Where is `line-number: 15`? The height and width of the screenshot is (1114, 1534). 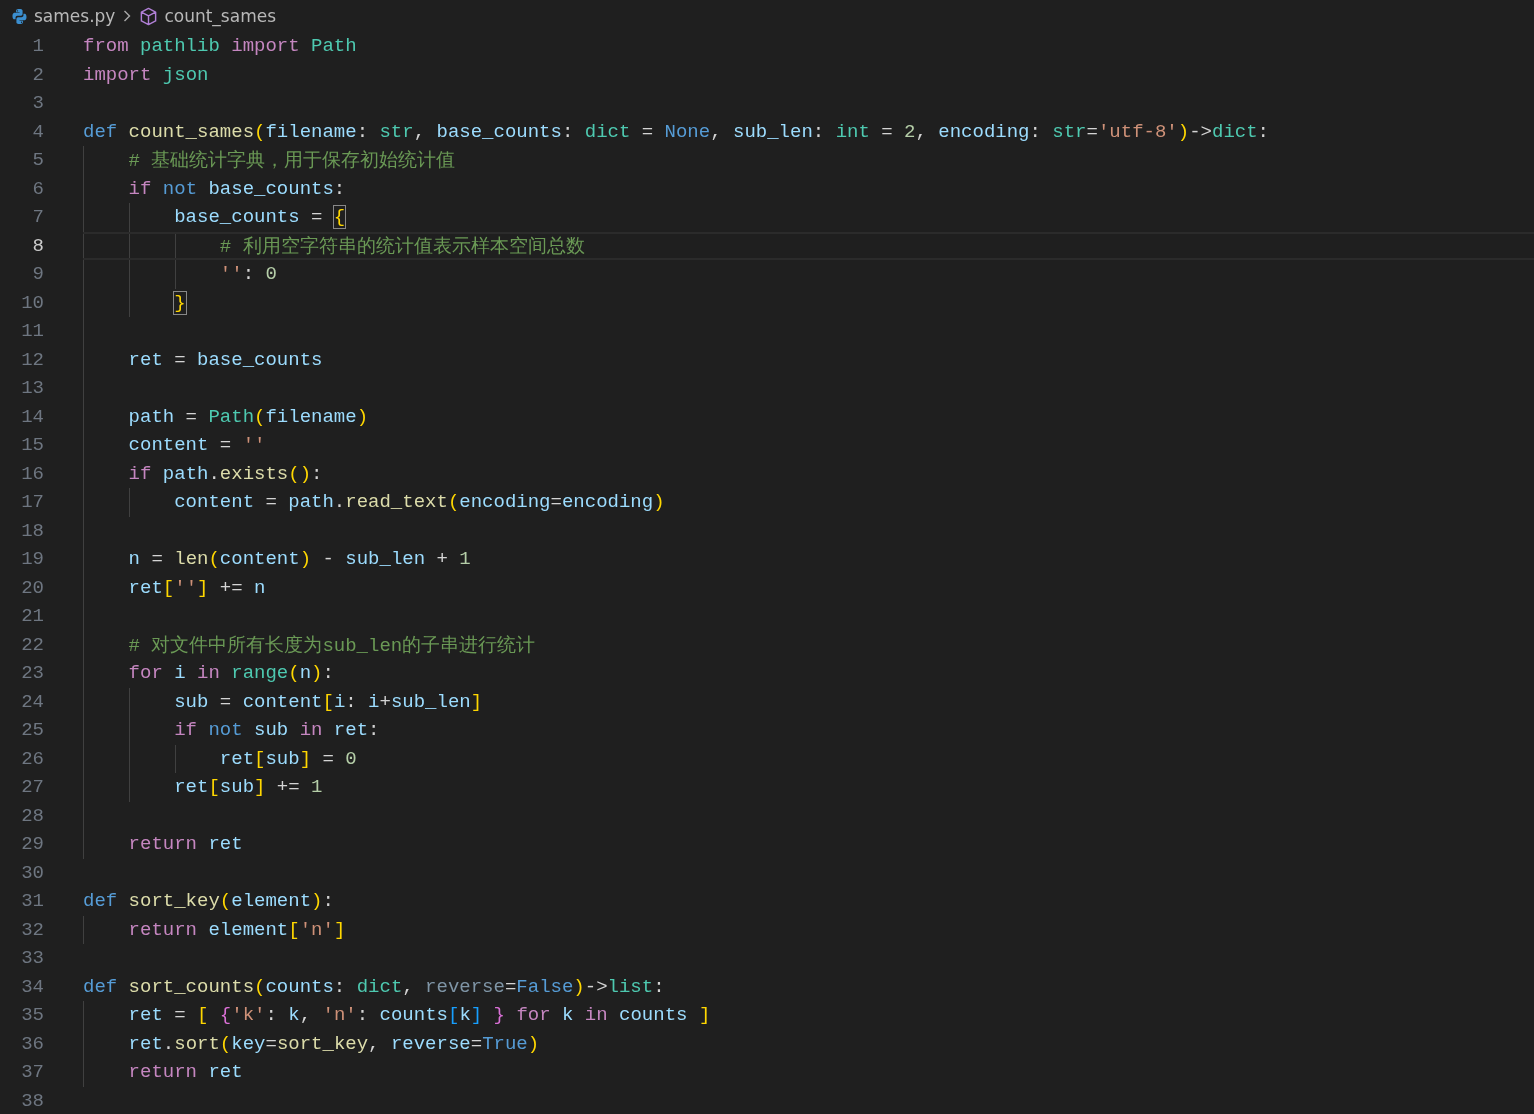
line-number: 15 is located at coordinates (32, 445).